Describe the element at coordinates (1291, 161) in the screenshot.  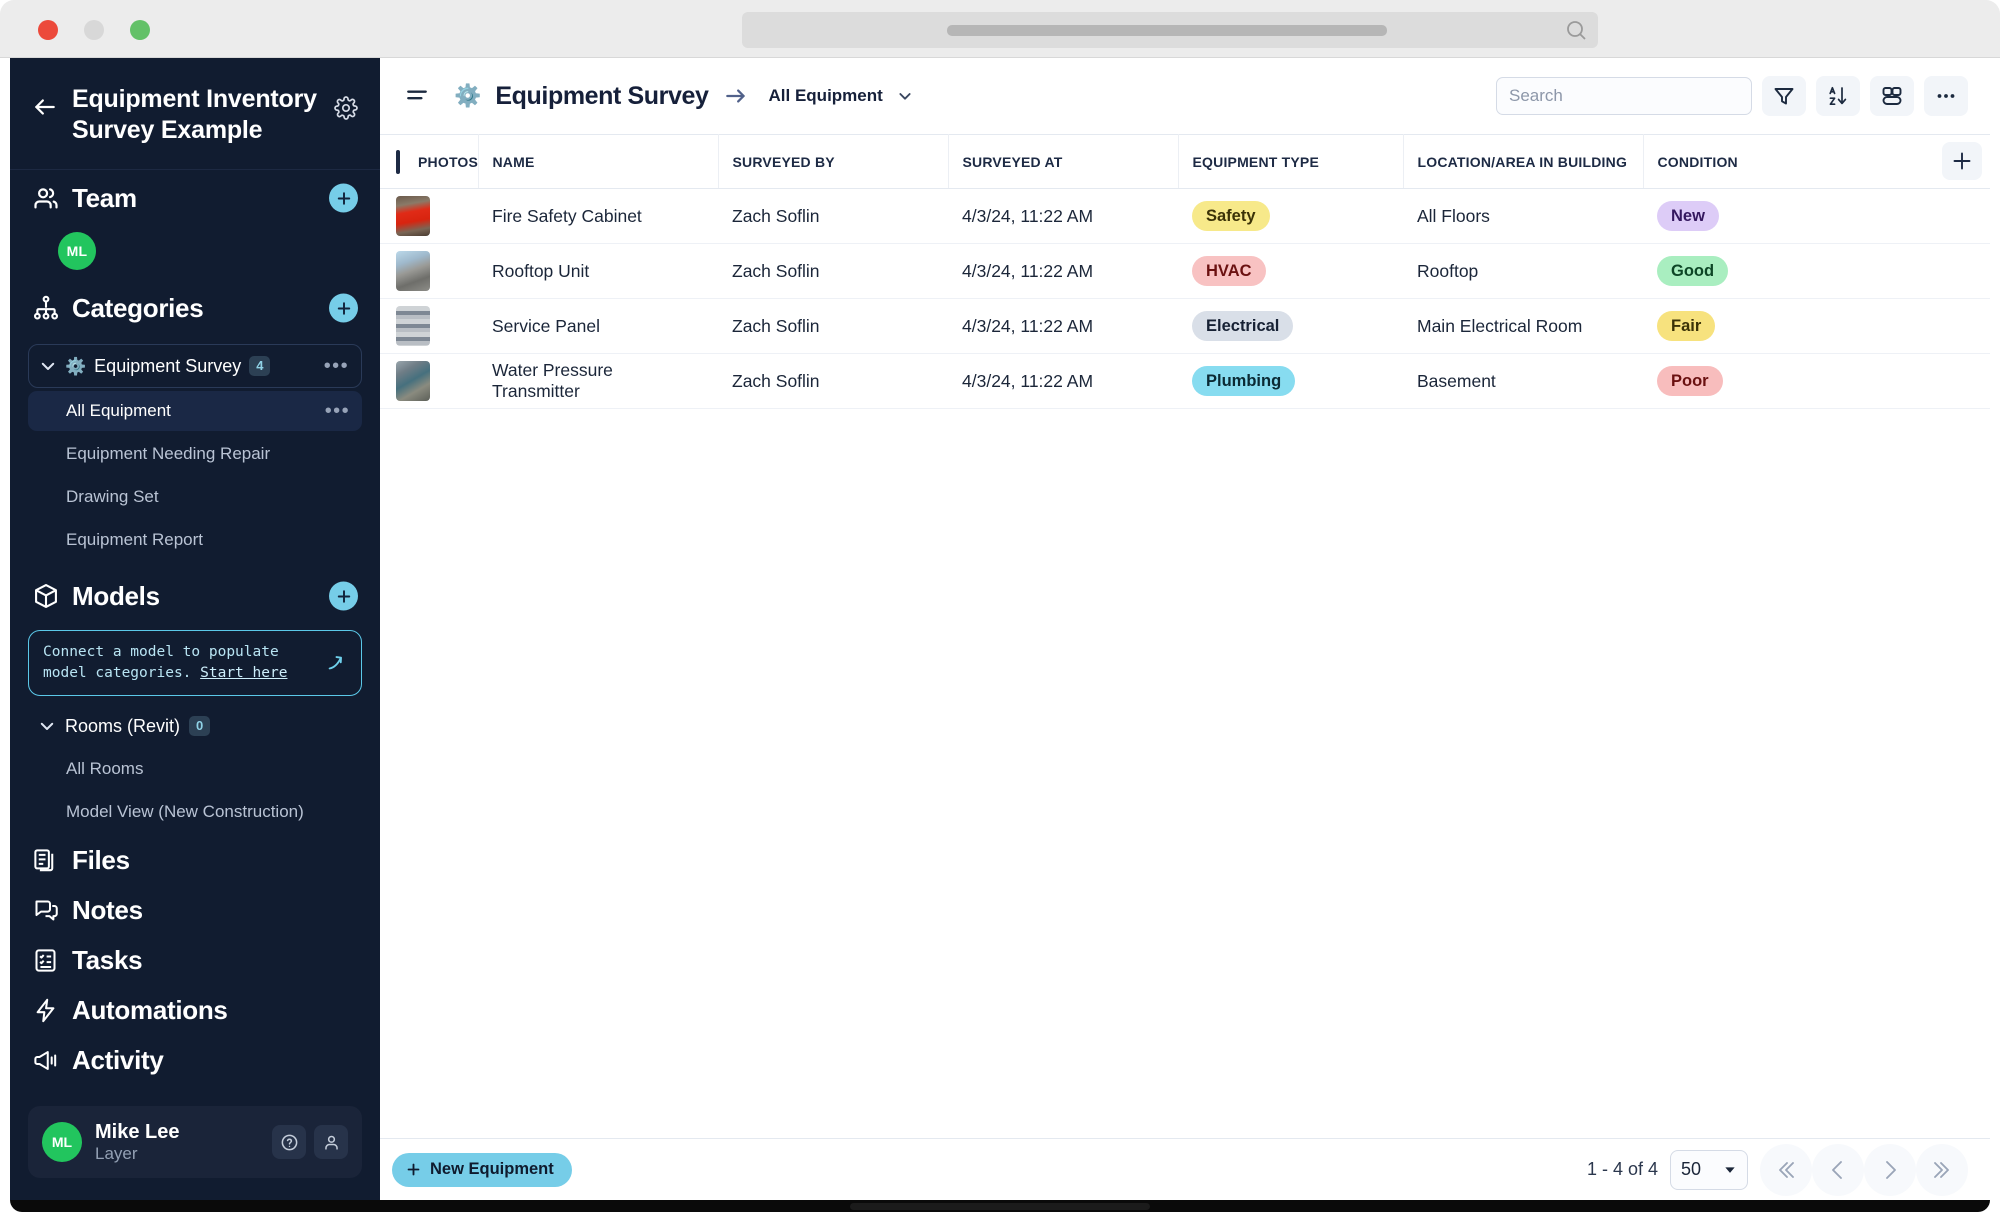
I see `column-header-equipment-type: EQUIPMENT TYPE` at that location.